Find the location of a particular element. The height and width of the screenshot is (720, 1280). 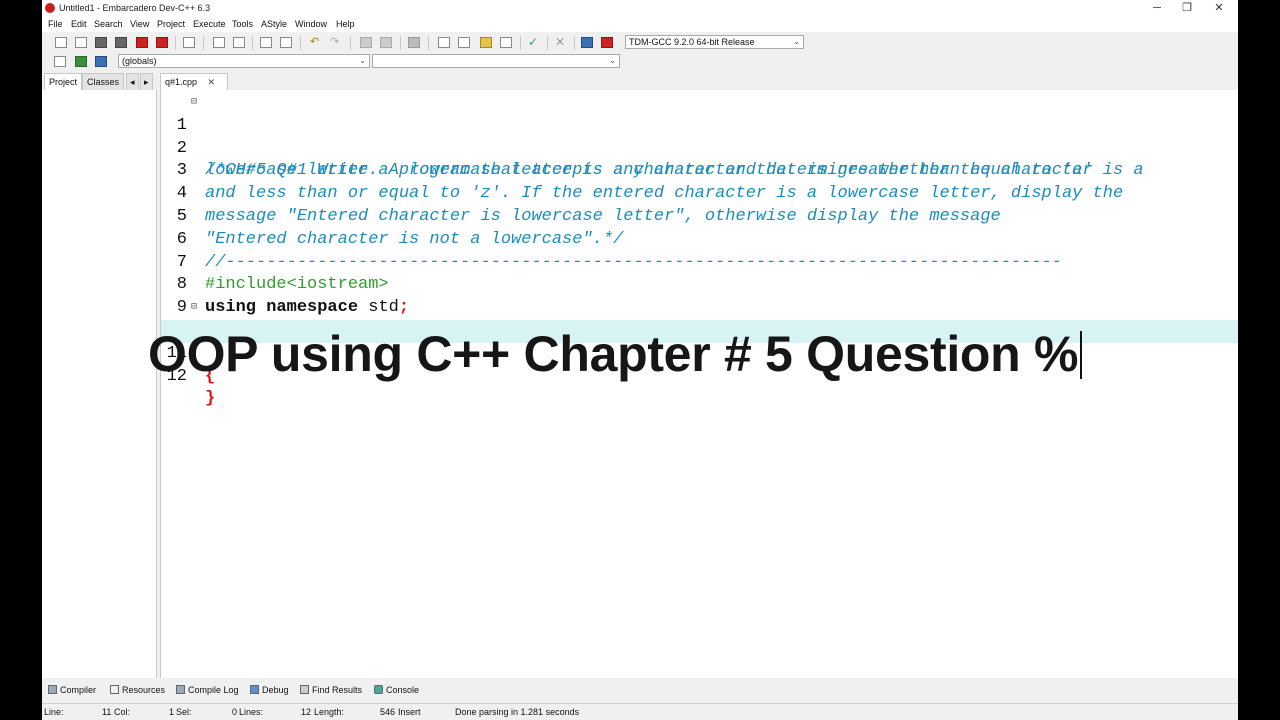

chart-icon is located at coordinates (587, 42).